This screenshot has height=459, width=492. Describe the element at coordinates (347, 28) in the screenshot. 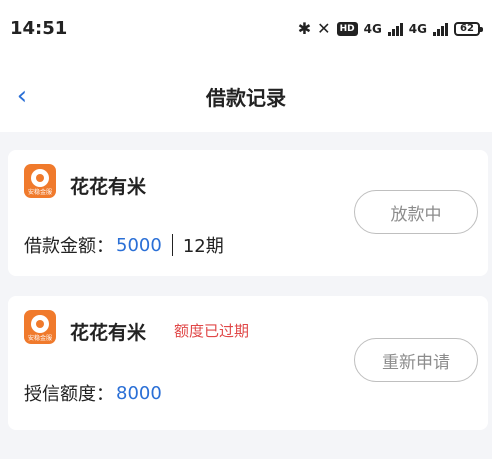

I see `hd-icon: HD` at that location.